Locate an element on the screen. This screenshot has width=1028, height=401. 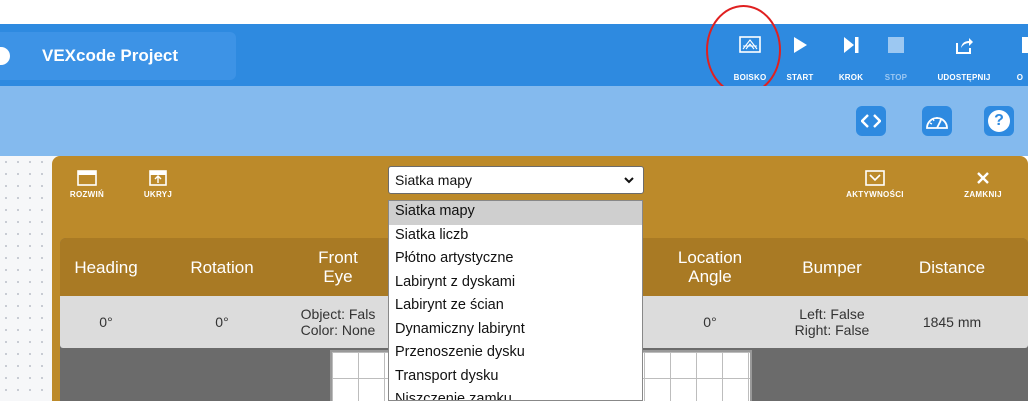
header-distance: Distance is located at coordinates (952, 267).